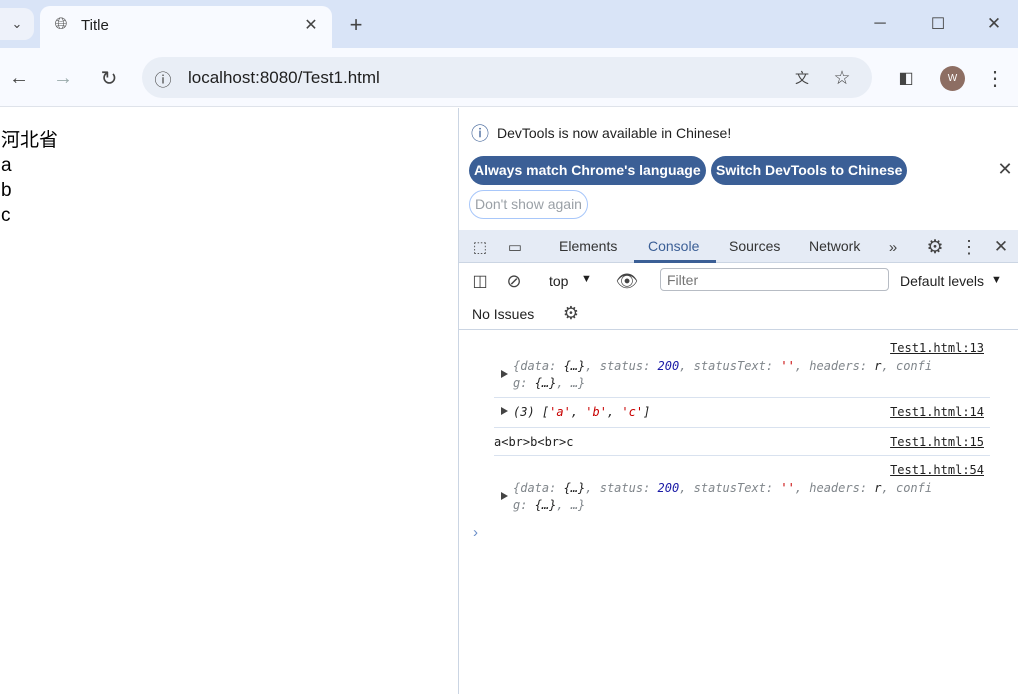  What do you see at coordinates (675, 261) in the screenshot?
I see `active-tab-indicator` at bounding box center [675, 261].